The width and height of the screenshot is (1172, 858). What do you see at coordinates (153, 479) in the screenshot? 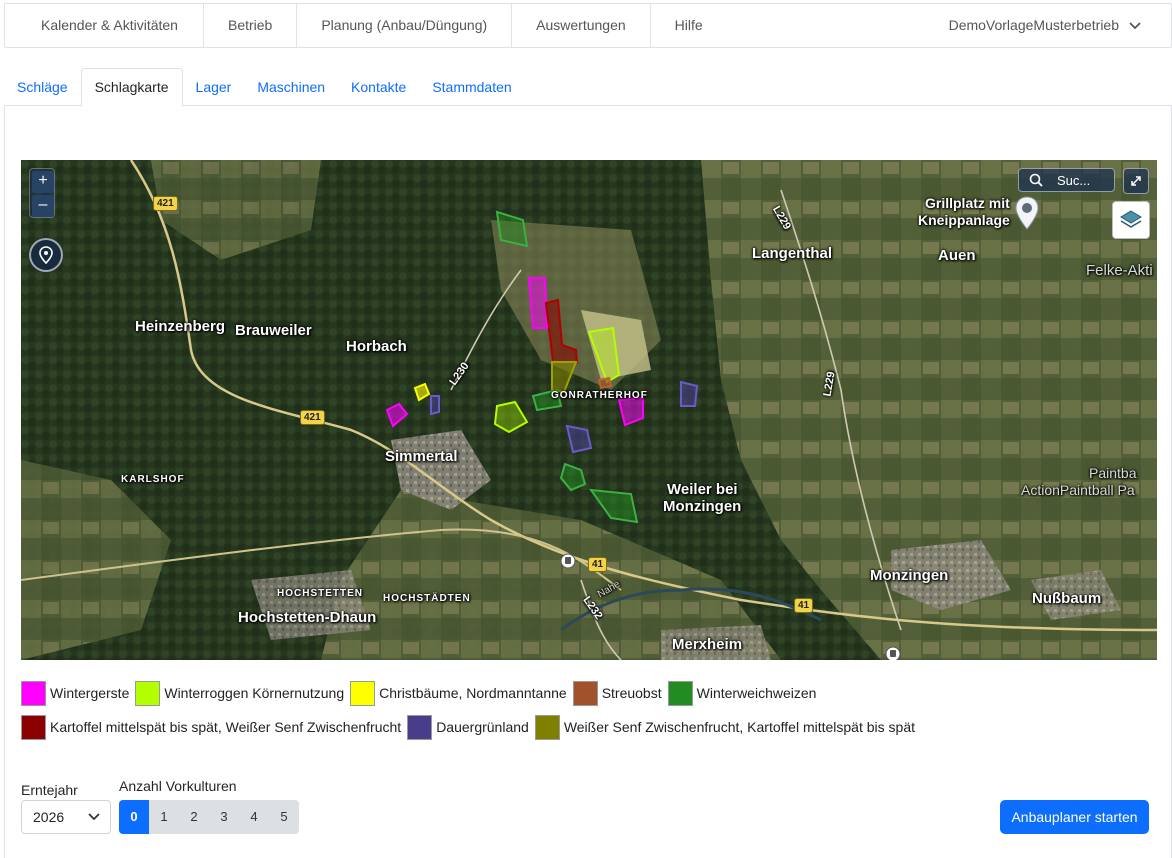
I see `place-karlshof: KARLSHOF` at bounding box center [153, 479].